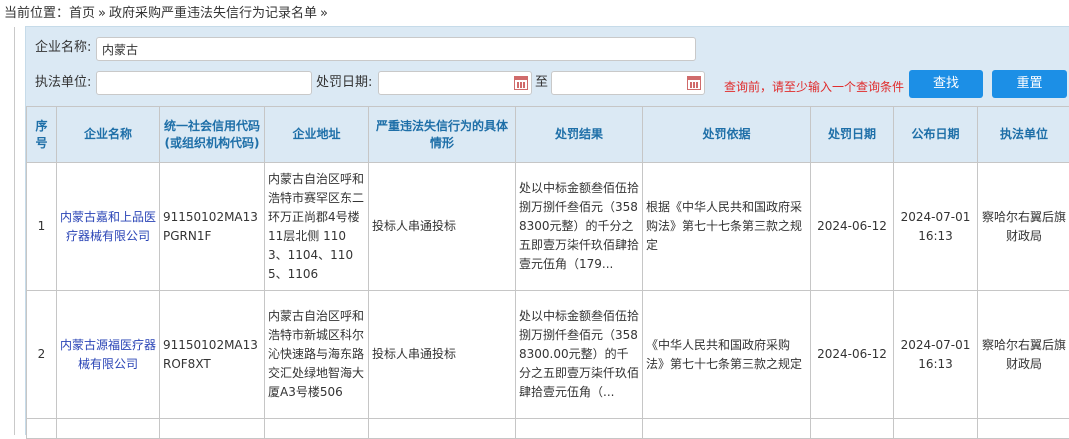  I want to click on query-hint: 查询前，请至少输入一个查询条件, so click(814, 87).